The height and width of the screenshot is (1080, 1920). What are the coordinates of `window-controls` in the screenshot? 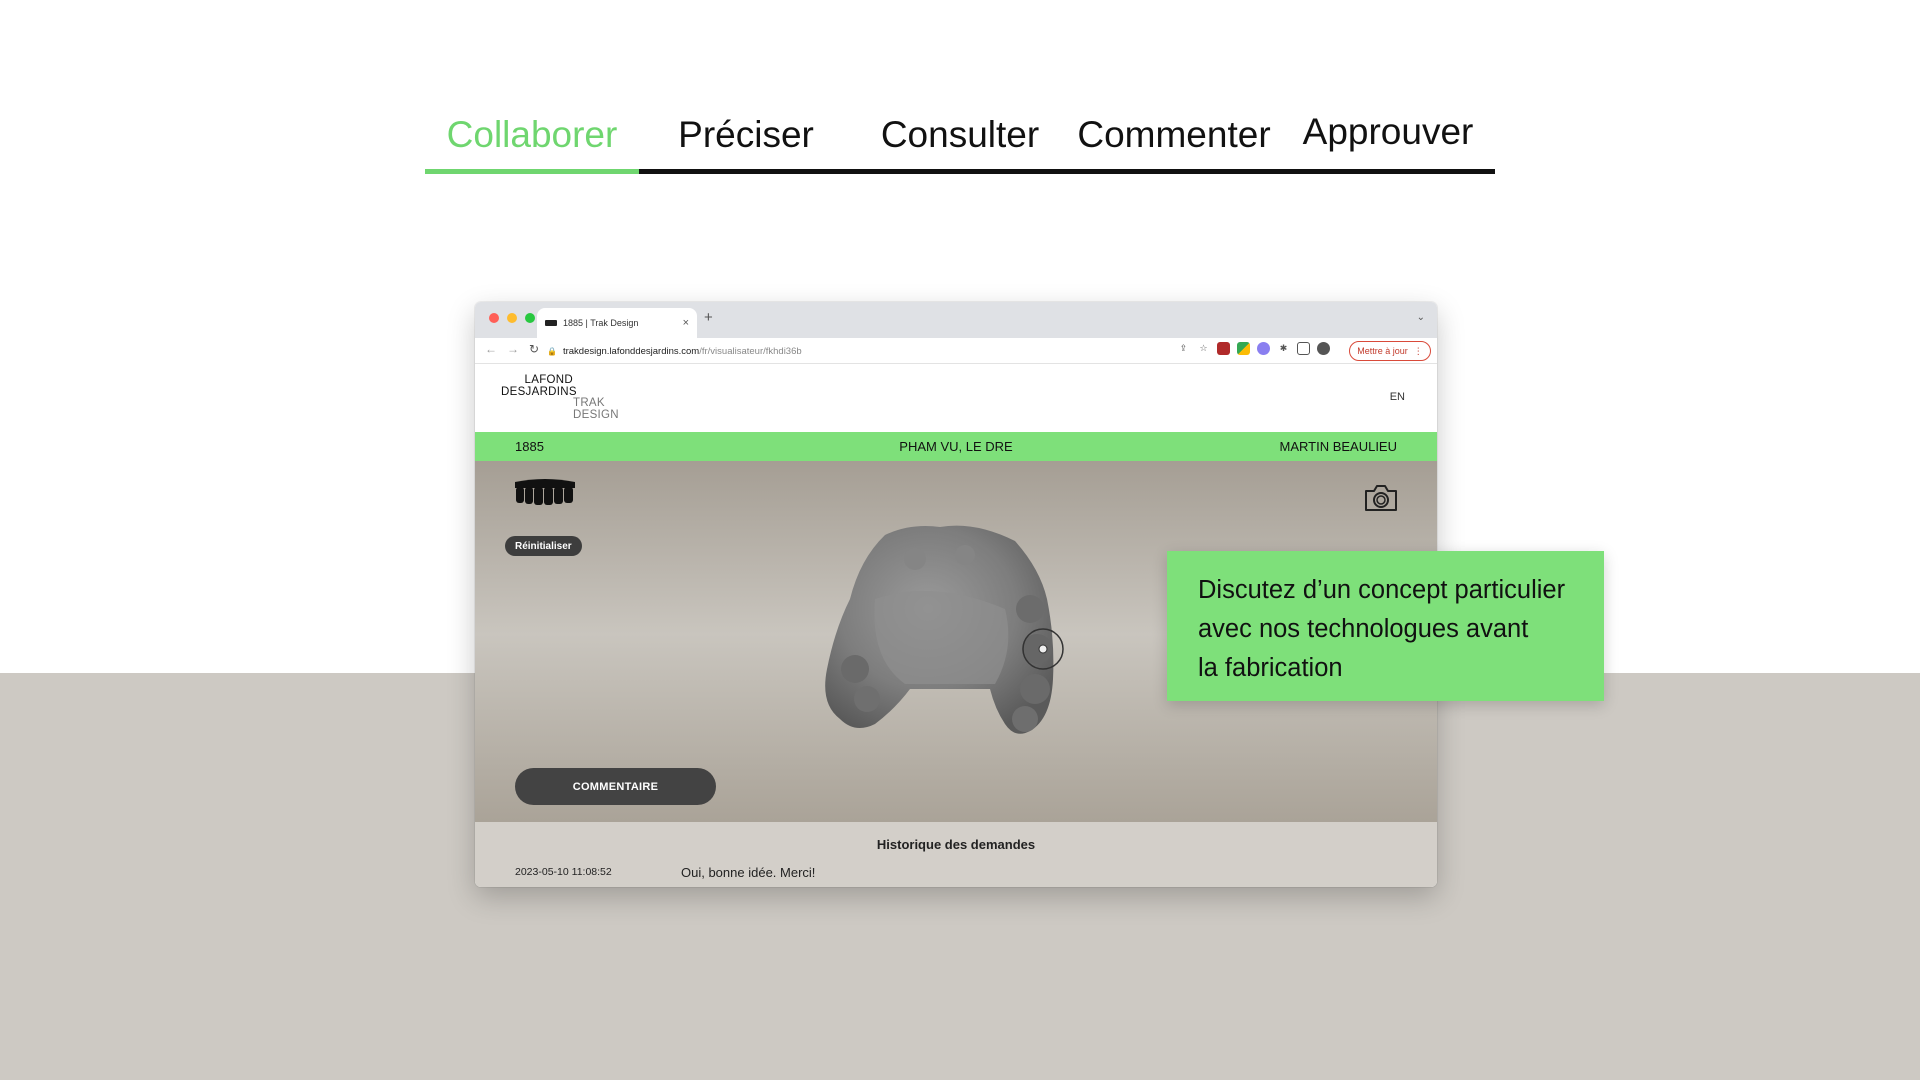 It's located at (512, 318).